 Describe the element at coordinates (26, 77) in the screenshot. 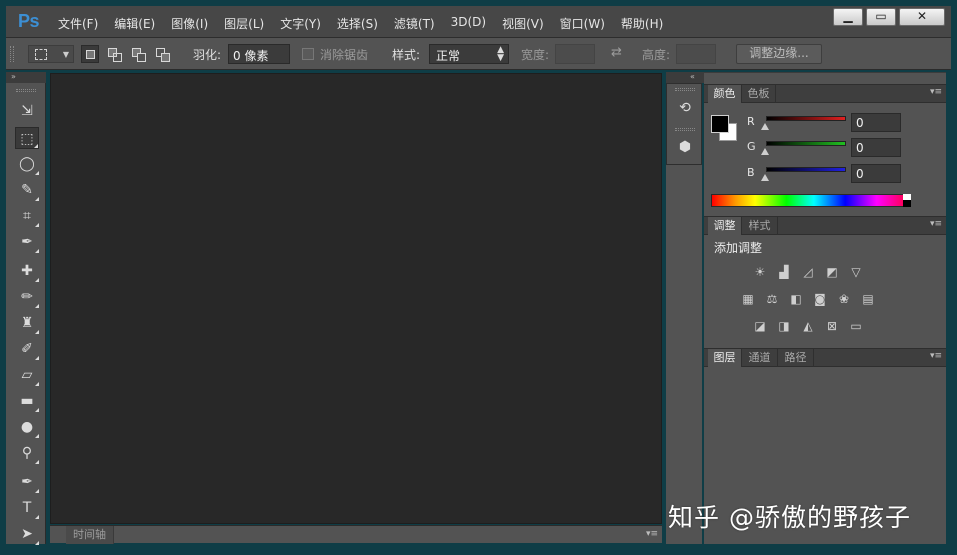

I see `toolbox-collapse-strip: »` at that location.